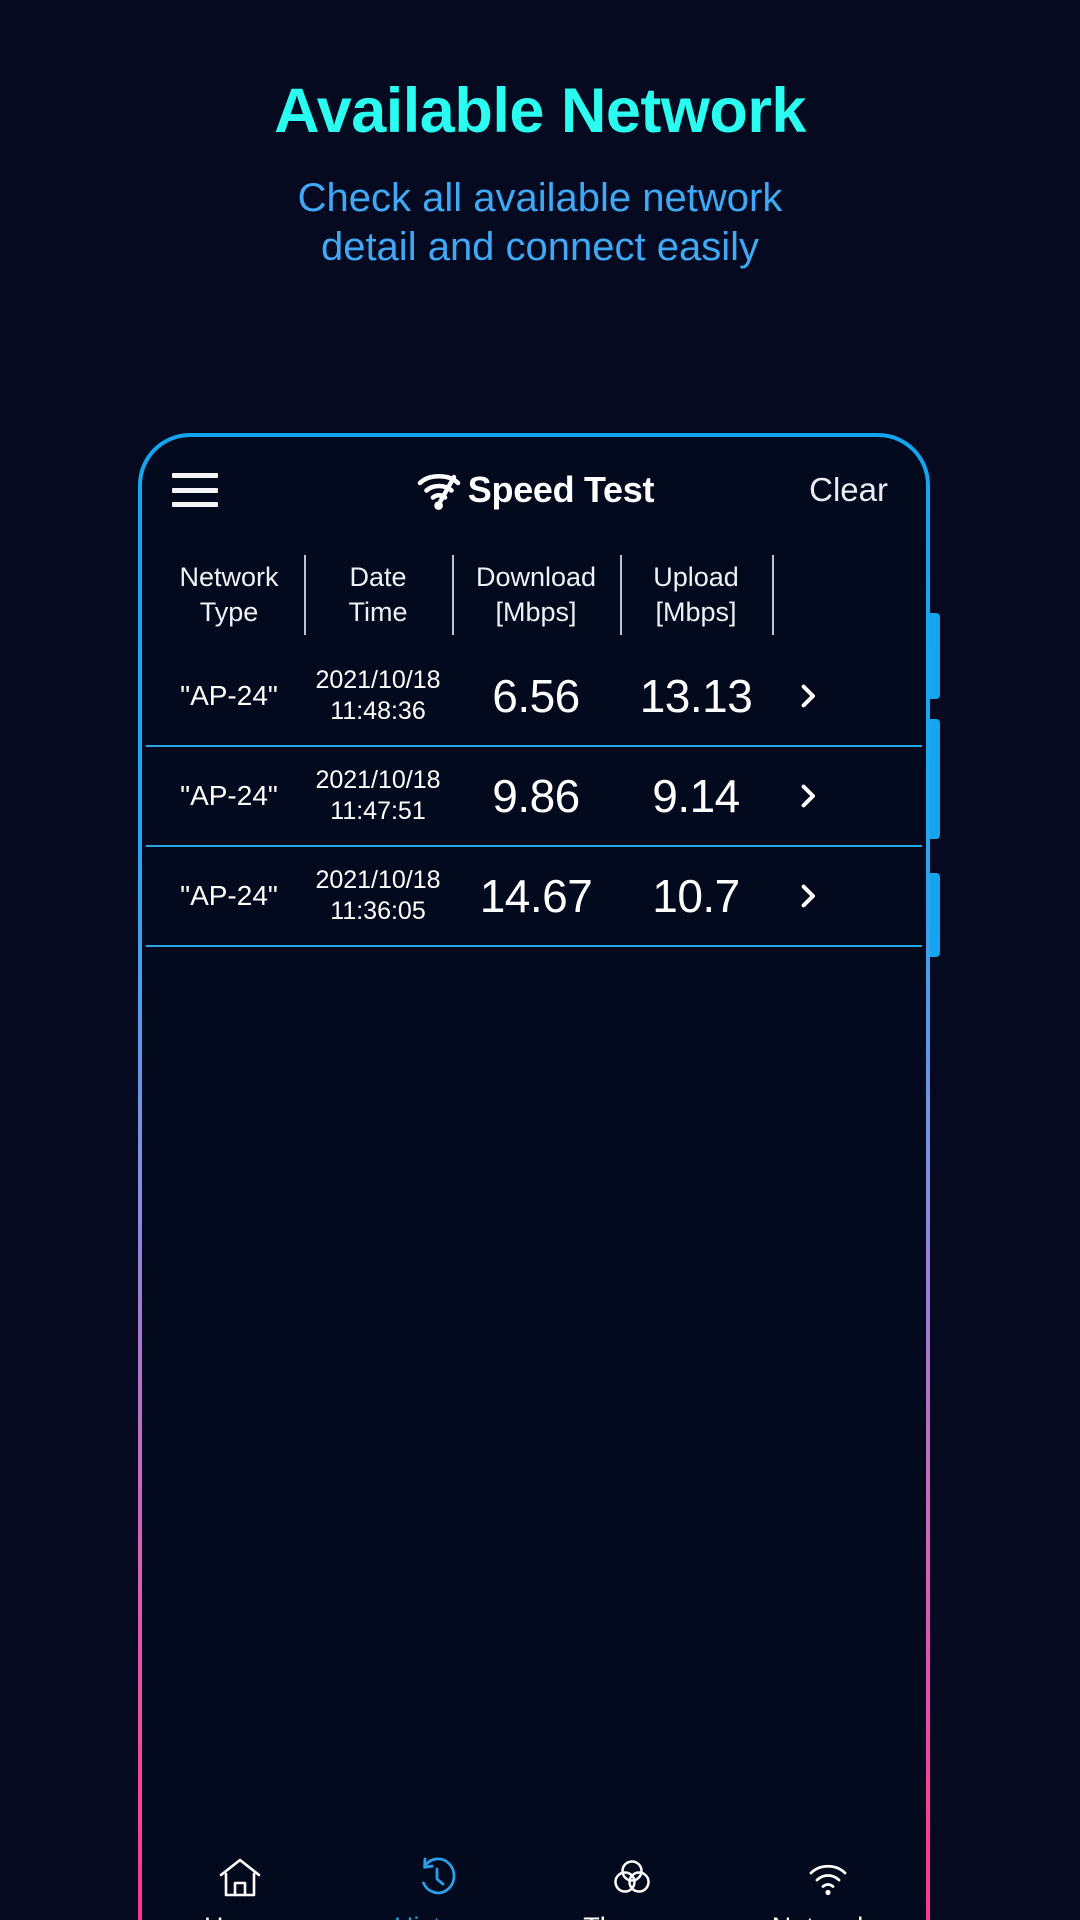 This screenshot has width=1080, height=1920. Describe the element at coordinates (378, 595) in the screenshot. I see `column-header-date-time: Date Time` at that location.